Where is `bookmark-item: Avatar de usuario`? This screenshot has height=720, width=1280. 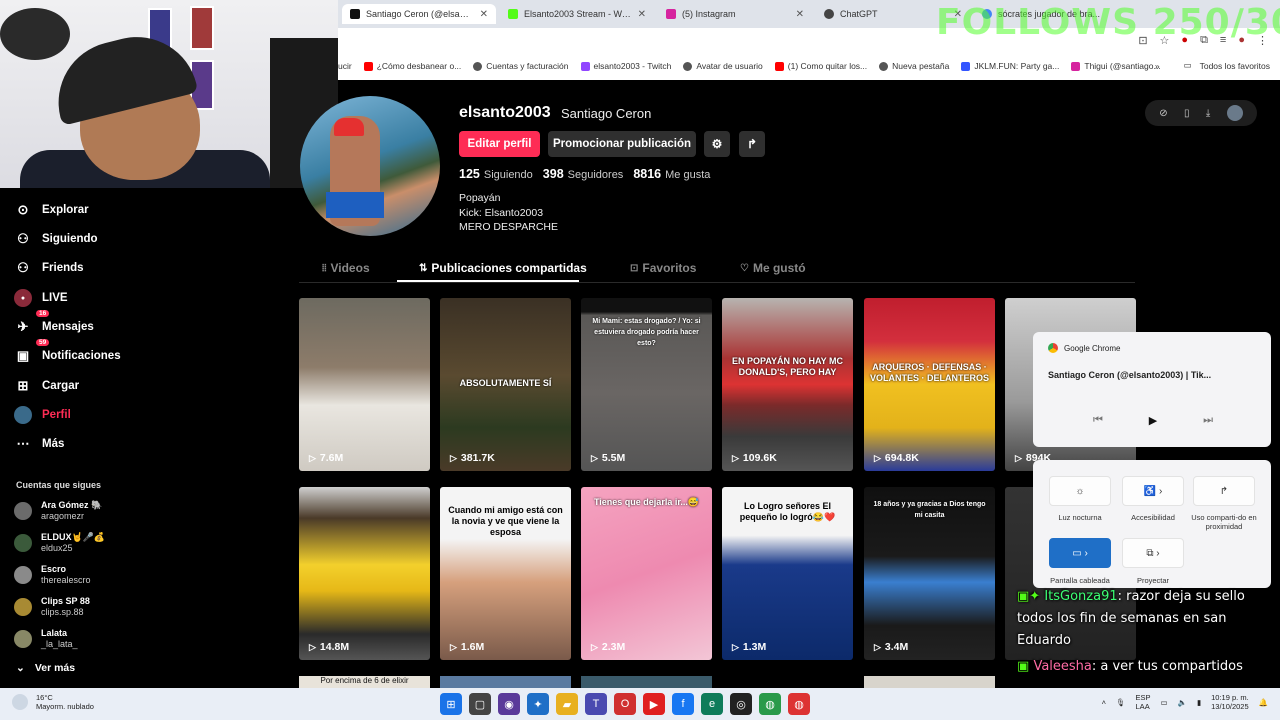
bookmark-item: Avatar de usuario is located at coordinates (723, 66).